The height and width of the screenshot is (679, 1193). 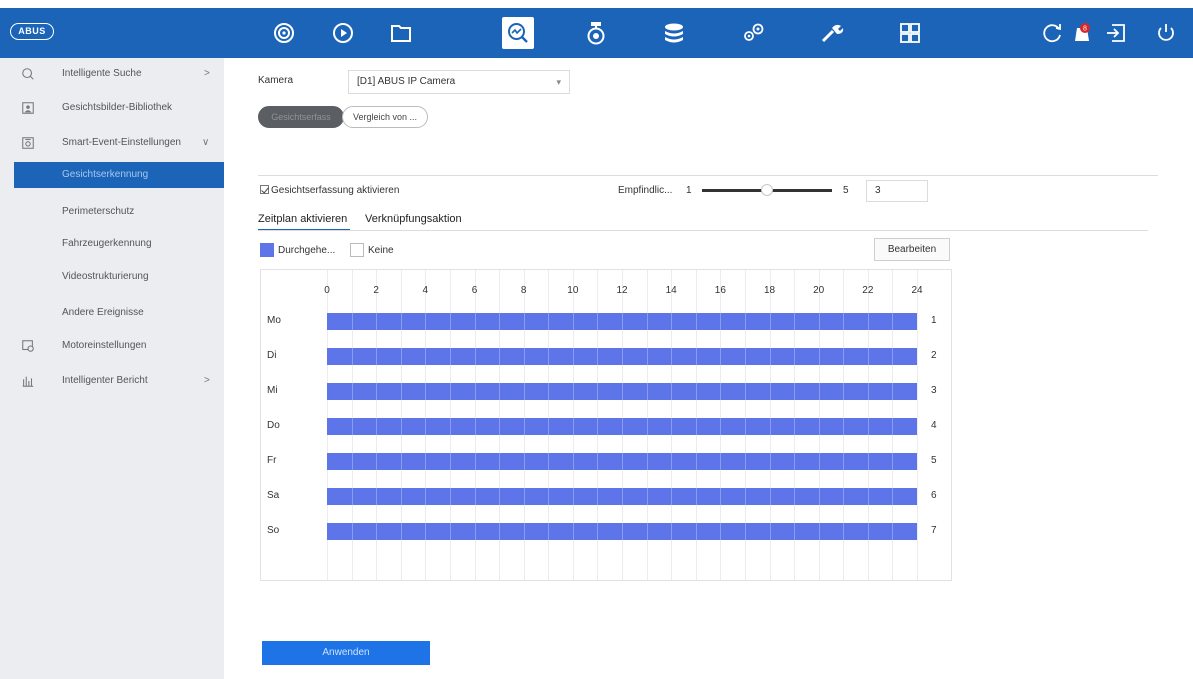 What do you see at coordinates (302, 219) in the screenshot?
I see `tab-schedule: Zeitplan aktivieren` at bounding box center [302, 219].